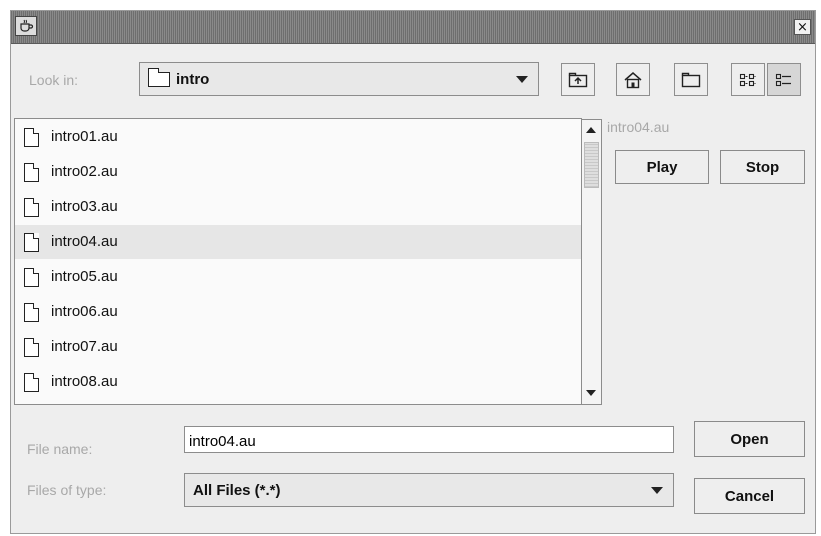 This screenshot has width=821, height=536. I want to click on file-name: intro08.au, so click(84, 381).